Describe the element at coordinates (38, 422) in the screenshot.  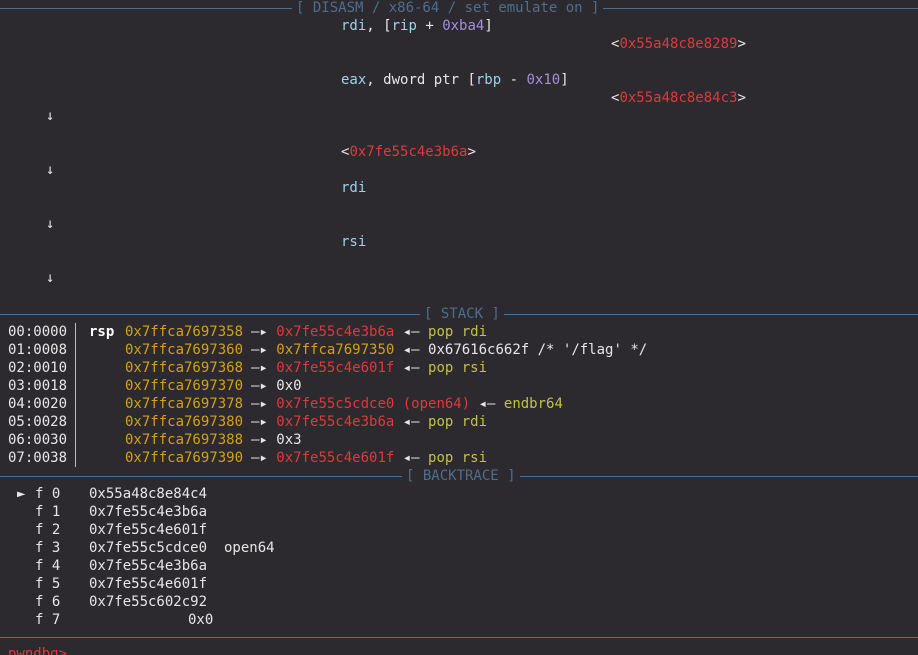
I see `stack-index: 05:0028` at that location.